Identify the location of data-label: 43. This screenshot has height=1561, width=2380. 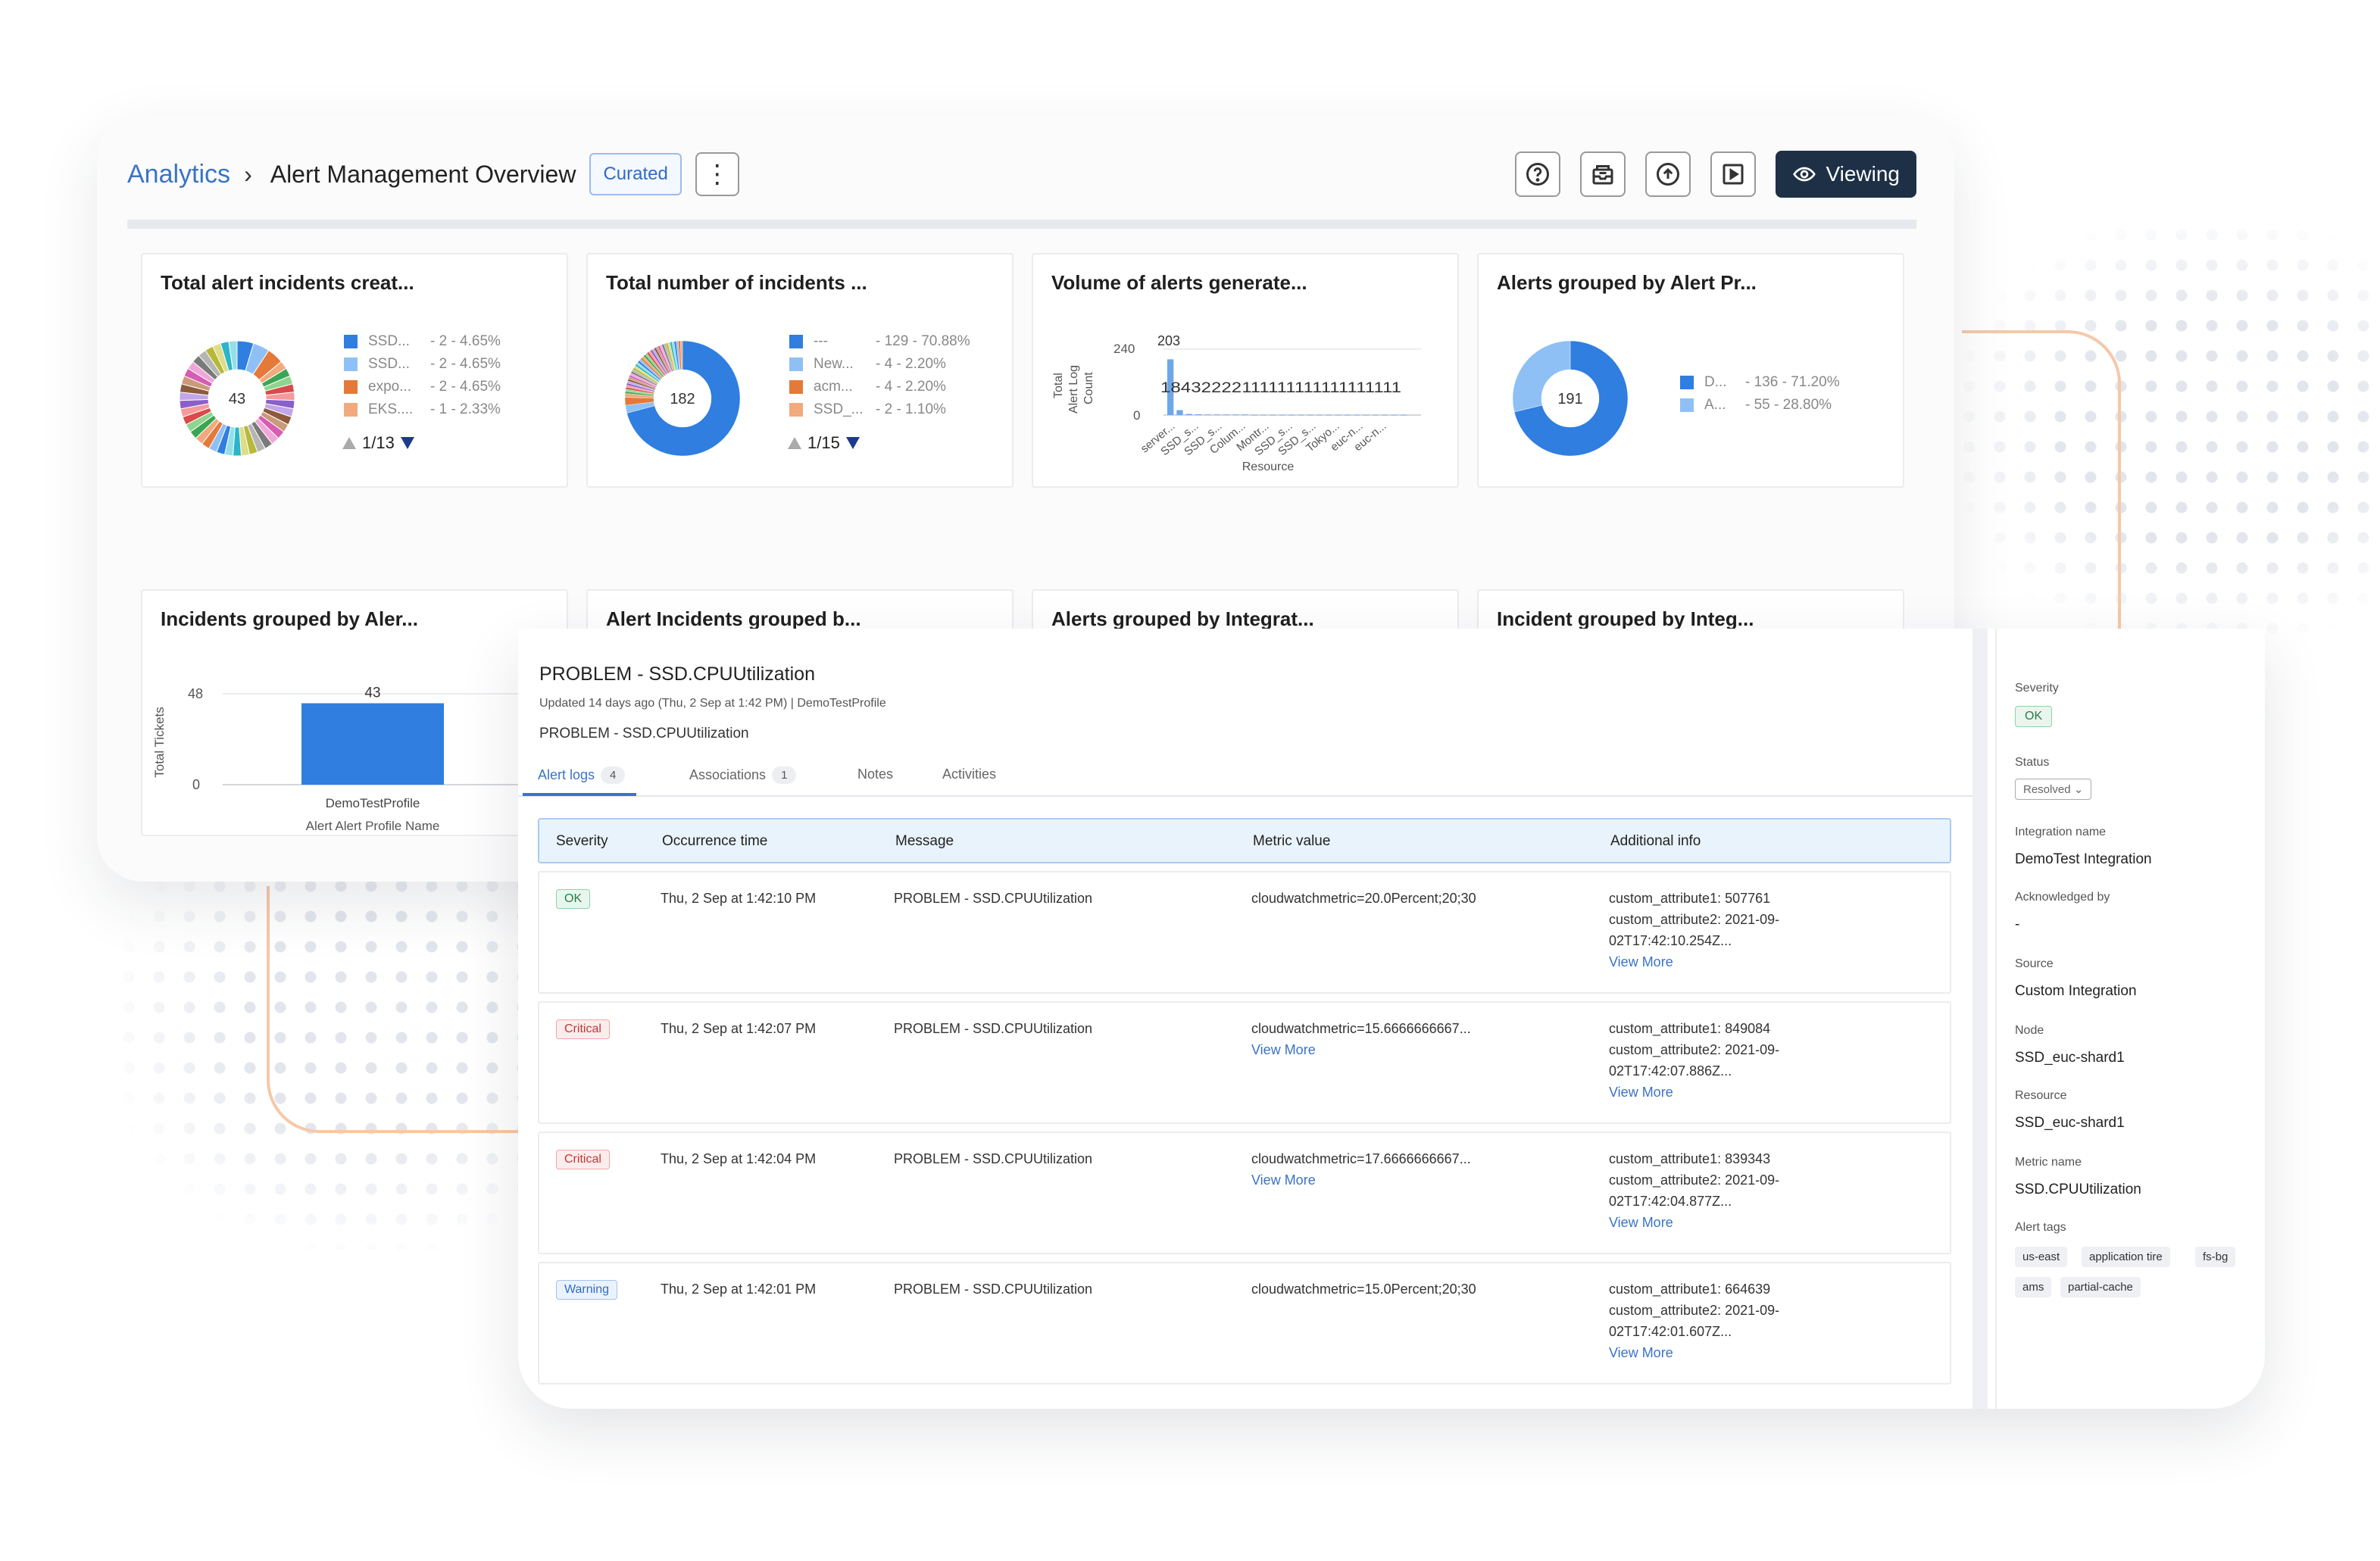
(372, 693).